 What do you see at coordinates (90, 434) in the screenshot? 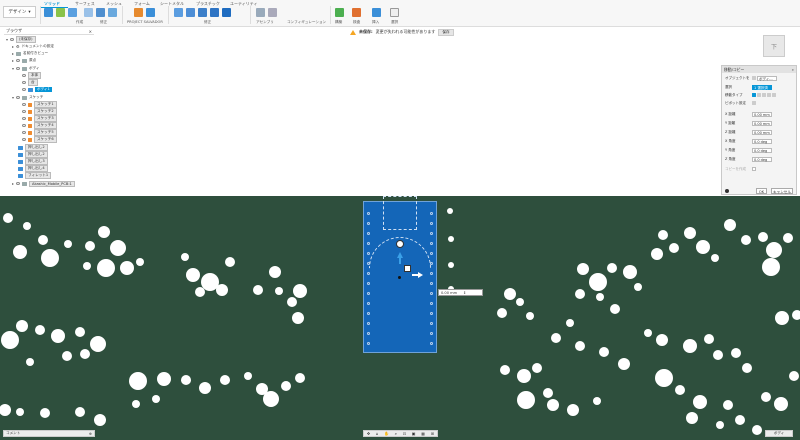
I see `add-comment-icon: ⊕` at bounding box center [90, 434].